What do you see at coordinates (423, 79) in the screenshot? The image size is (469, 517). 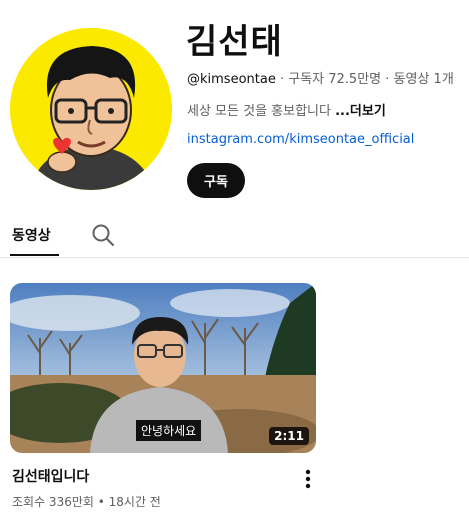 I see `video-count: 동영상 1개` at bounding box center [423, 79].